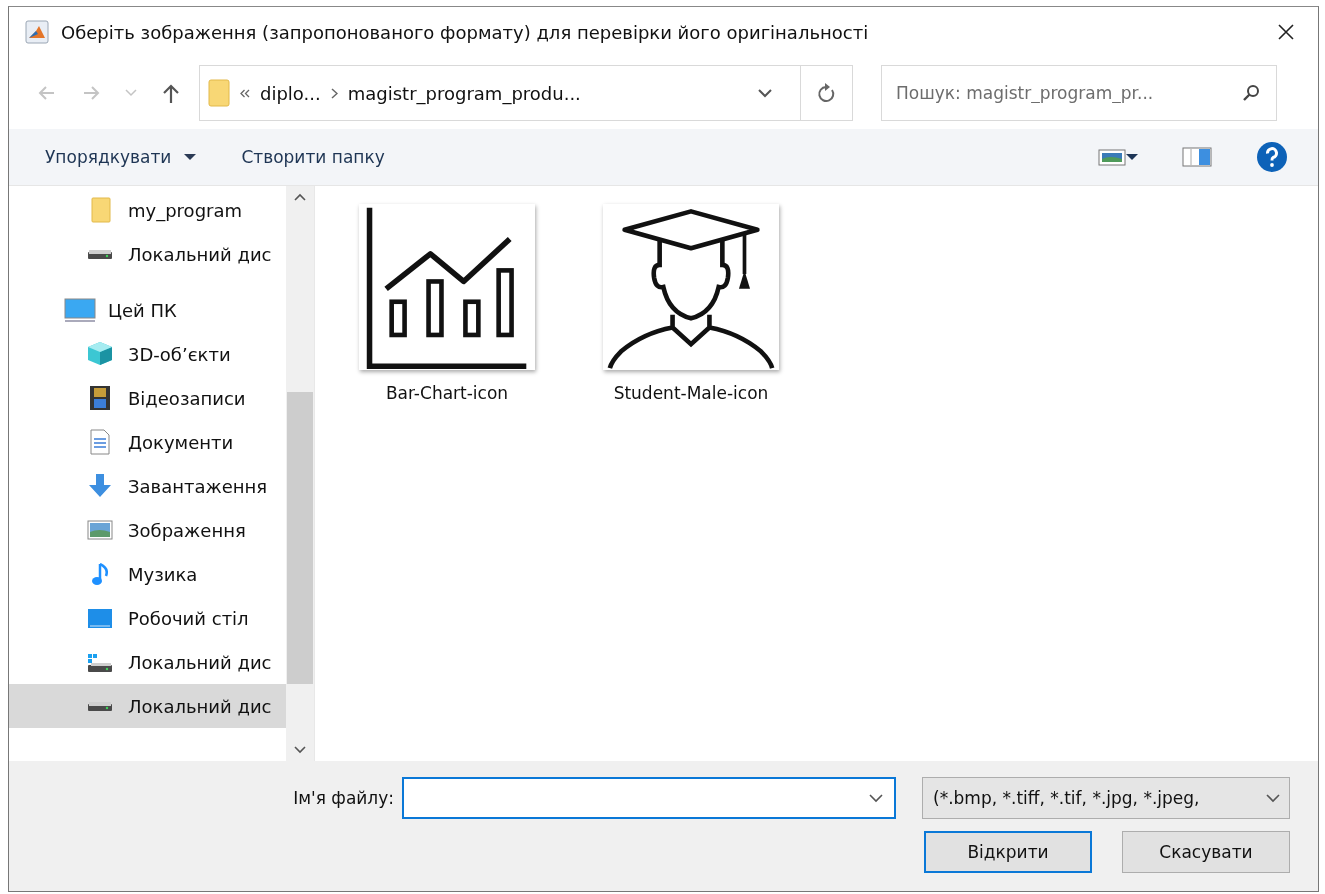  What do you see at coordinates (313, 157) in the screenshot?
I see `new-folder-button: Створити папку` at bounding box center [313, 157].